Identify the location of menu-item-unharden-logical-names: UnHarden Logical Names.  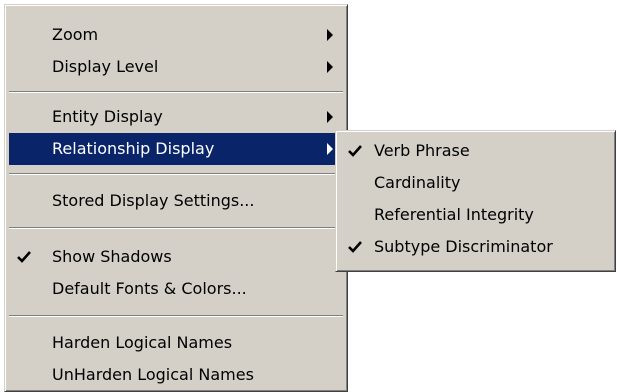
(176, 375).